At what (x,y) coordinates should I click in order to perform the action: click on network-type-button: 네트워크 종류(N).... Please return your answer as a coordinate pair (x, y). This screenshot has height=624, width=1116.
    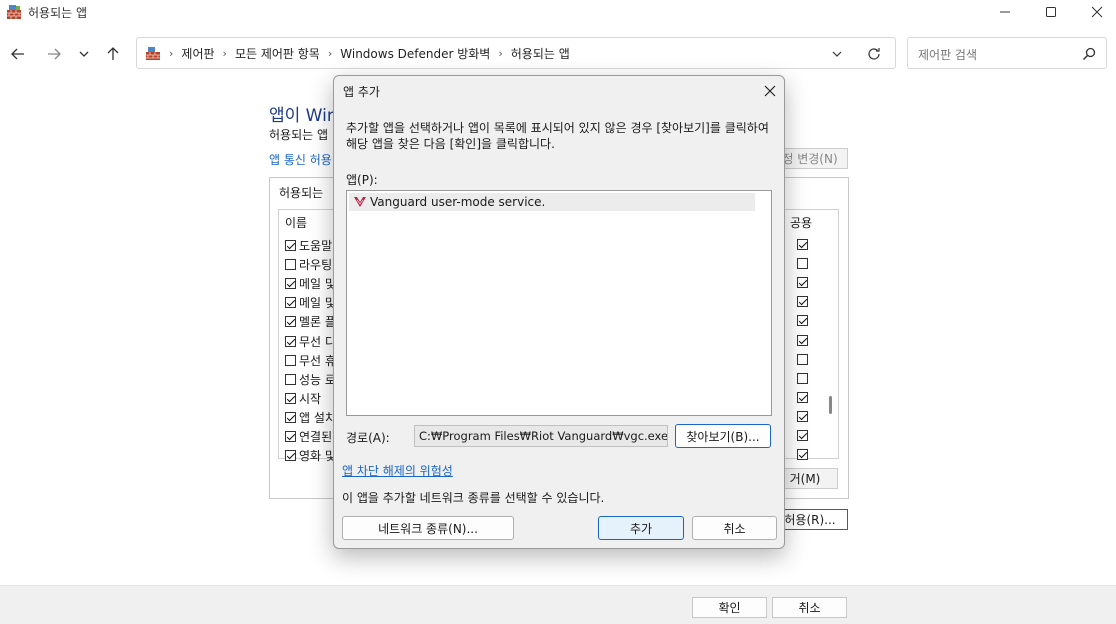
    Looking at the image, I should click on (428, 528).